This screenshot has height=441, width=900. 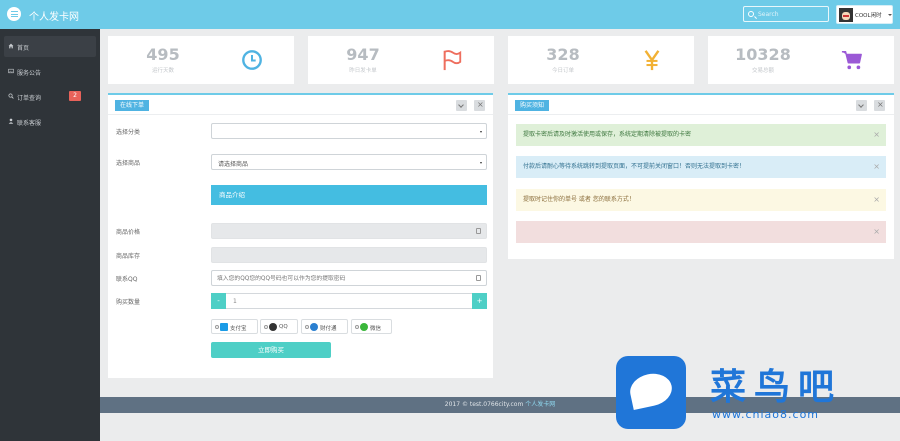 I want to click on notice-alert-success: 提取卡密后请及时激活使用或保存，系统定期清除被提取的卡密 ×, so click(x=701, y=135).